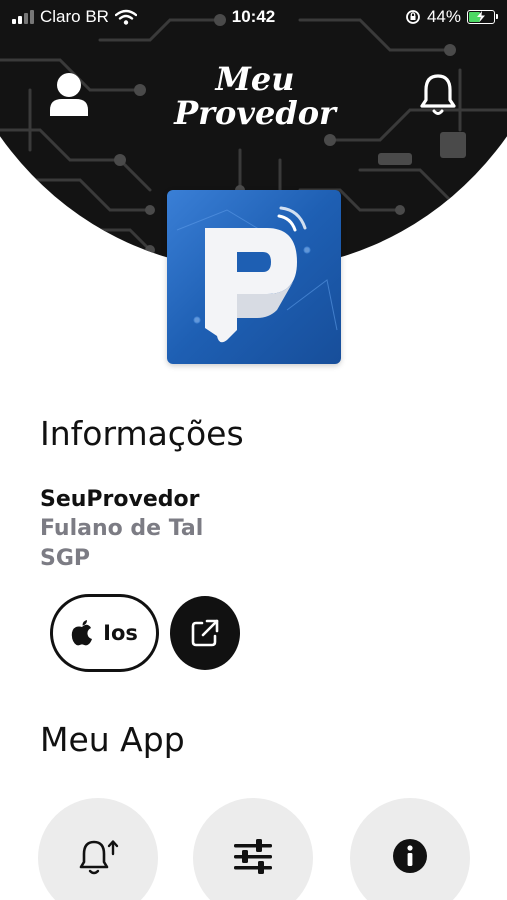 The height and width of the screenshot is (900, 507). What do you see at coordinates (120, 499) in the screenshot?
I see `provider-name: SeuProvedor` at bounding box center [120, 499].